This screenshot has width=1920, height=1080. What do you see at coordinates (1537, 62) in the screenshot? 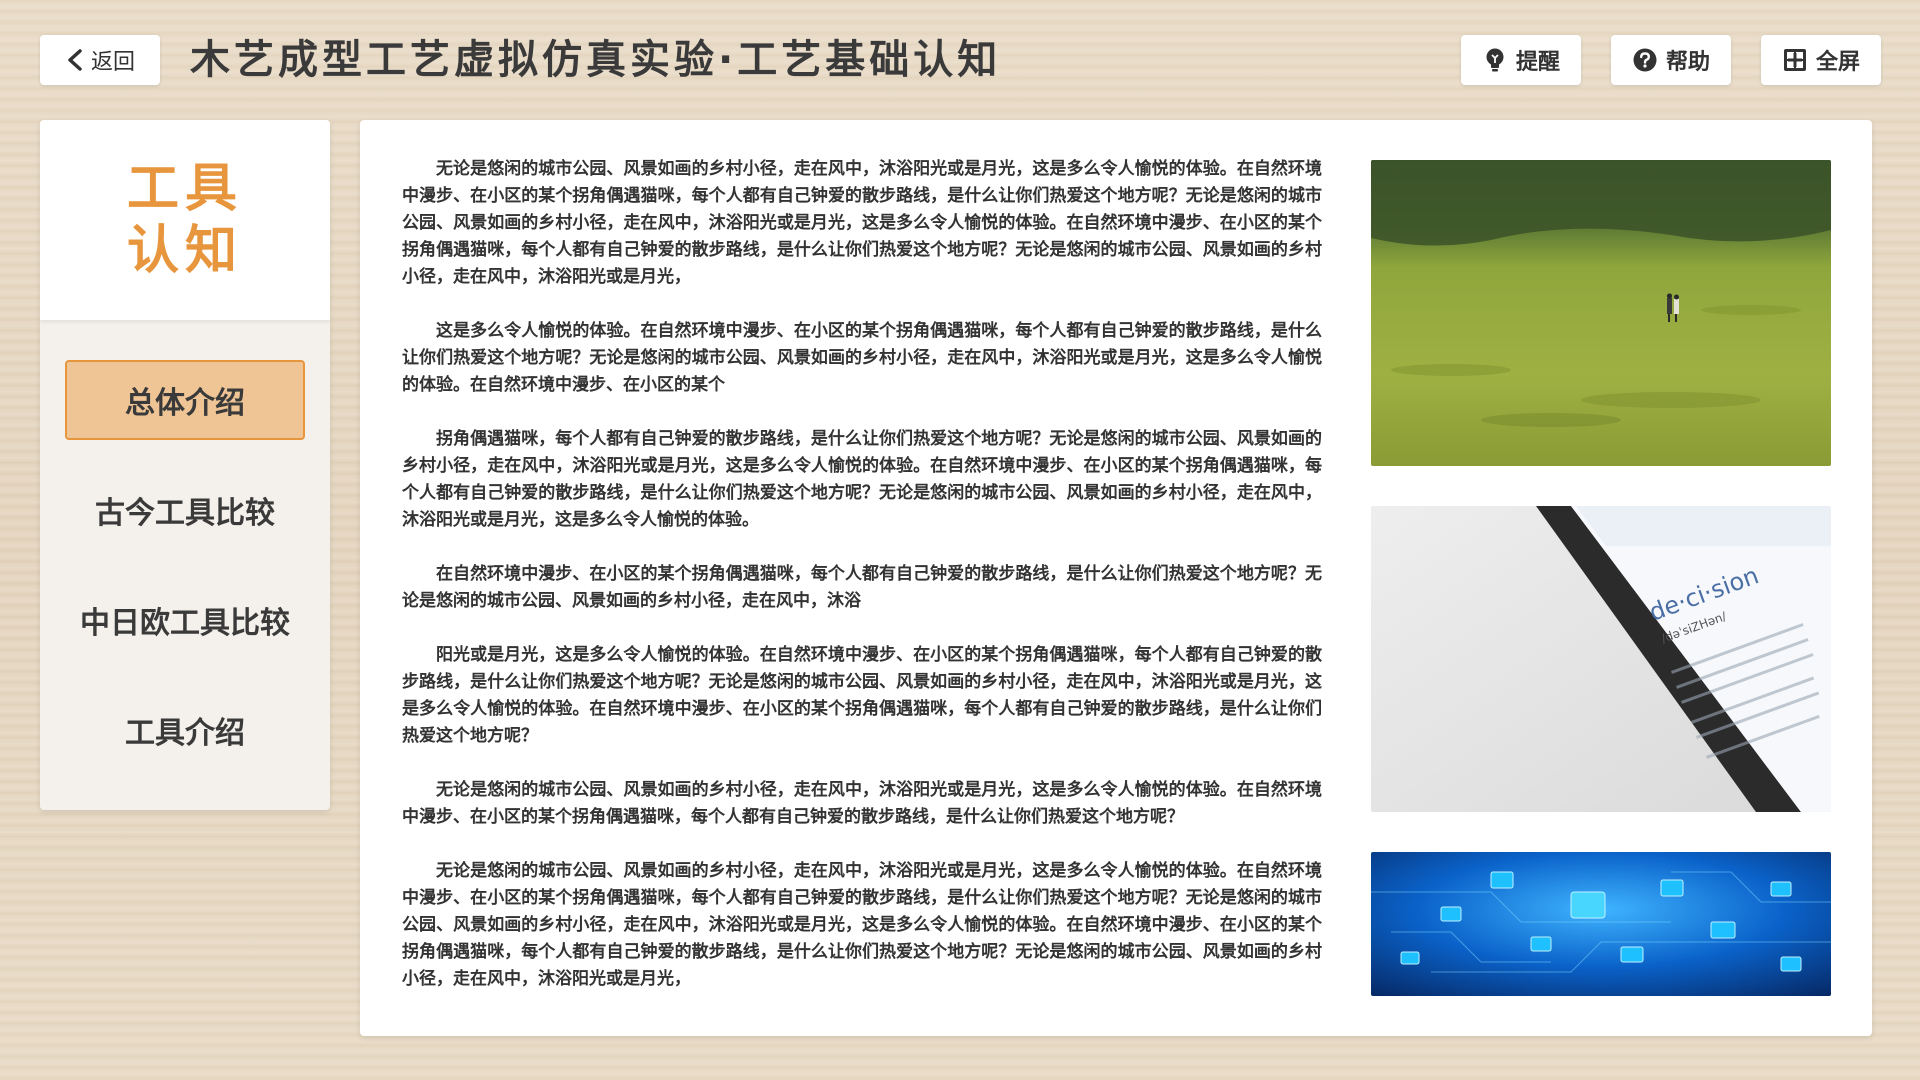
I see `hint-label: 提醒` at bounding box center [1537, 62].